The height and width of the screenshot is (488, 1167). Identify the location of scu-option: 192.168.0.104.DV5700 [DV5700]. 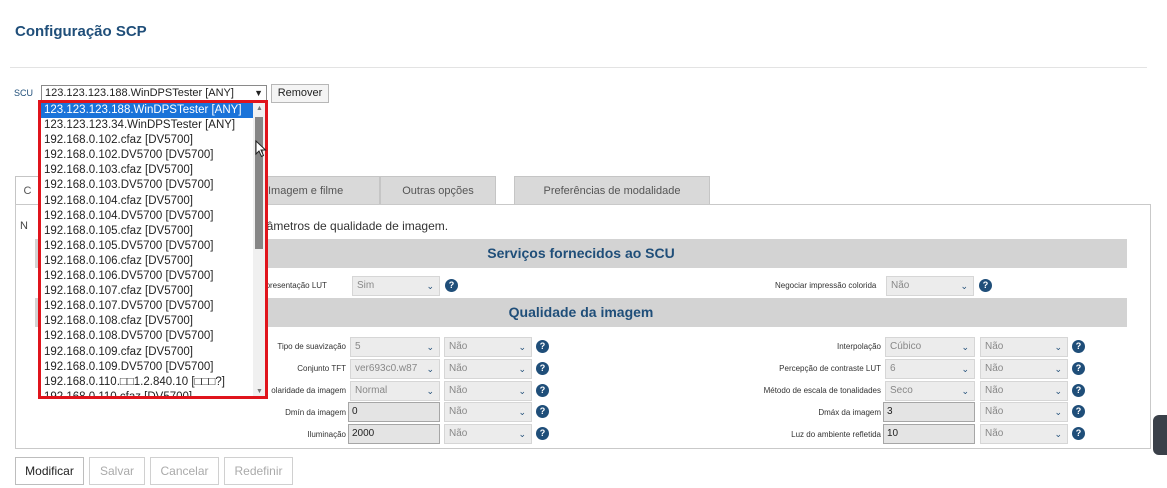
(147, 216).